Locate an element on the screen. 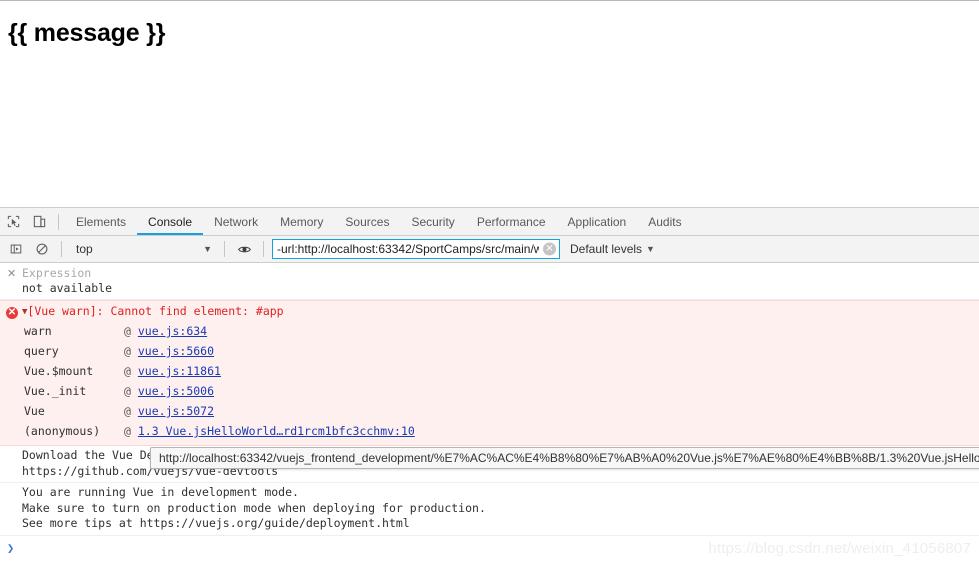 The height and width of the screenshot is (566, 979). execution-context-value: top is located at coordinates (84, 249).